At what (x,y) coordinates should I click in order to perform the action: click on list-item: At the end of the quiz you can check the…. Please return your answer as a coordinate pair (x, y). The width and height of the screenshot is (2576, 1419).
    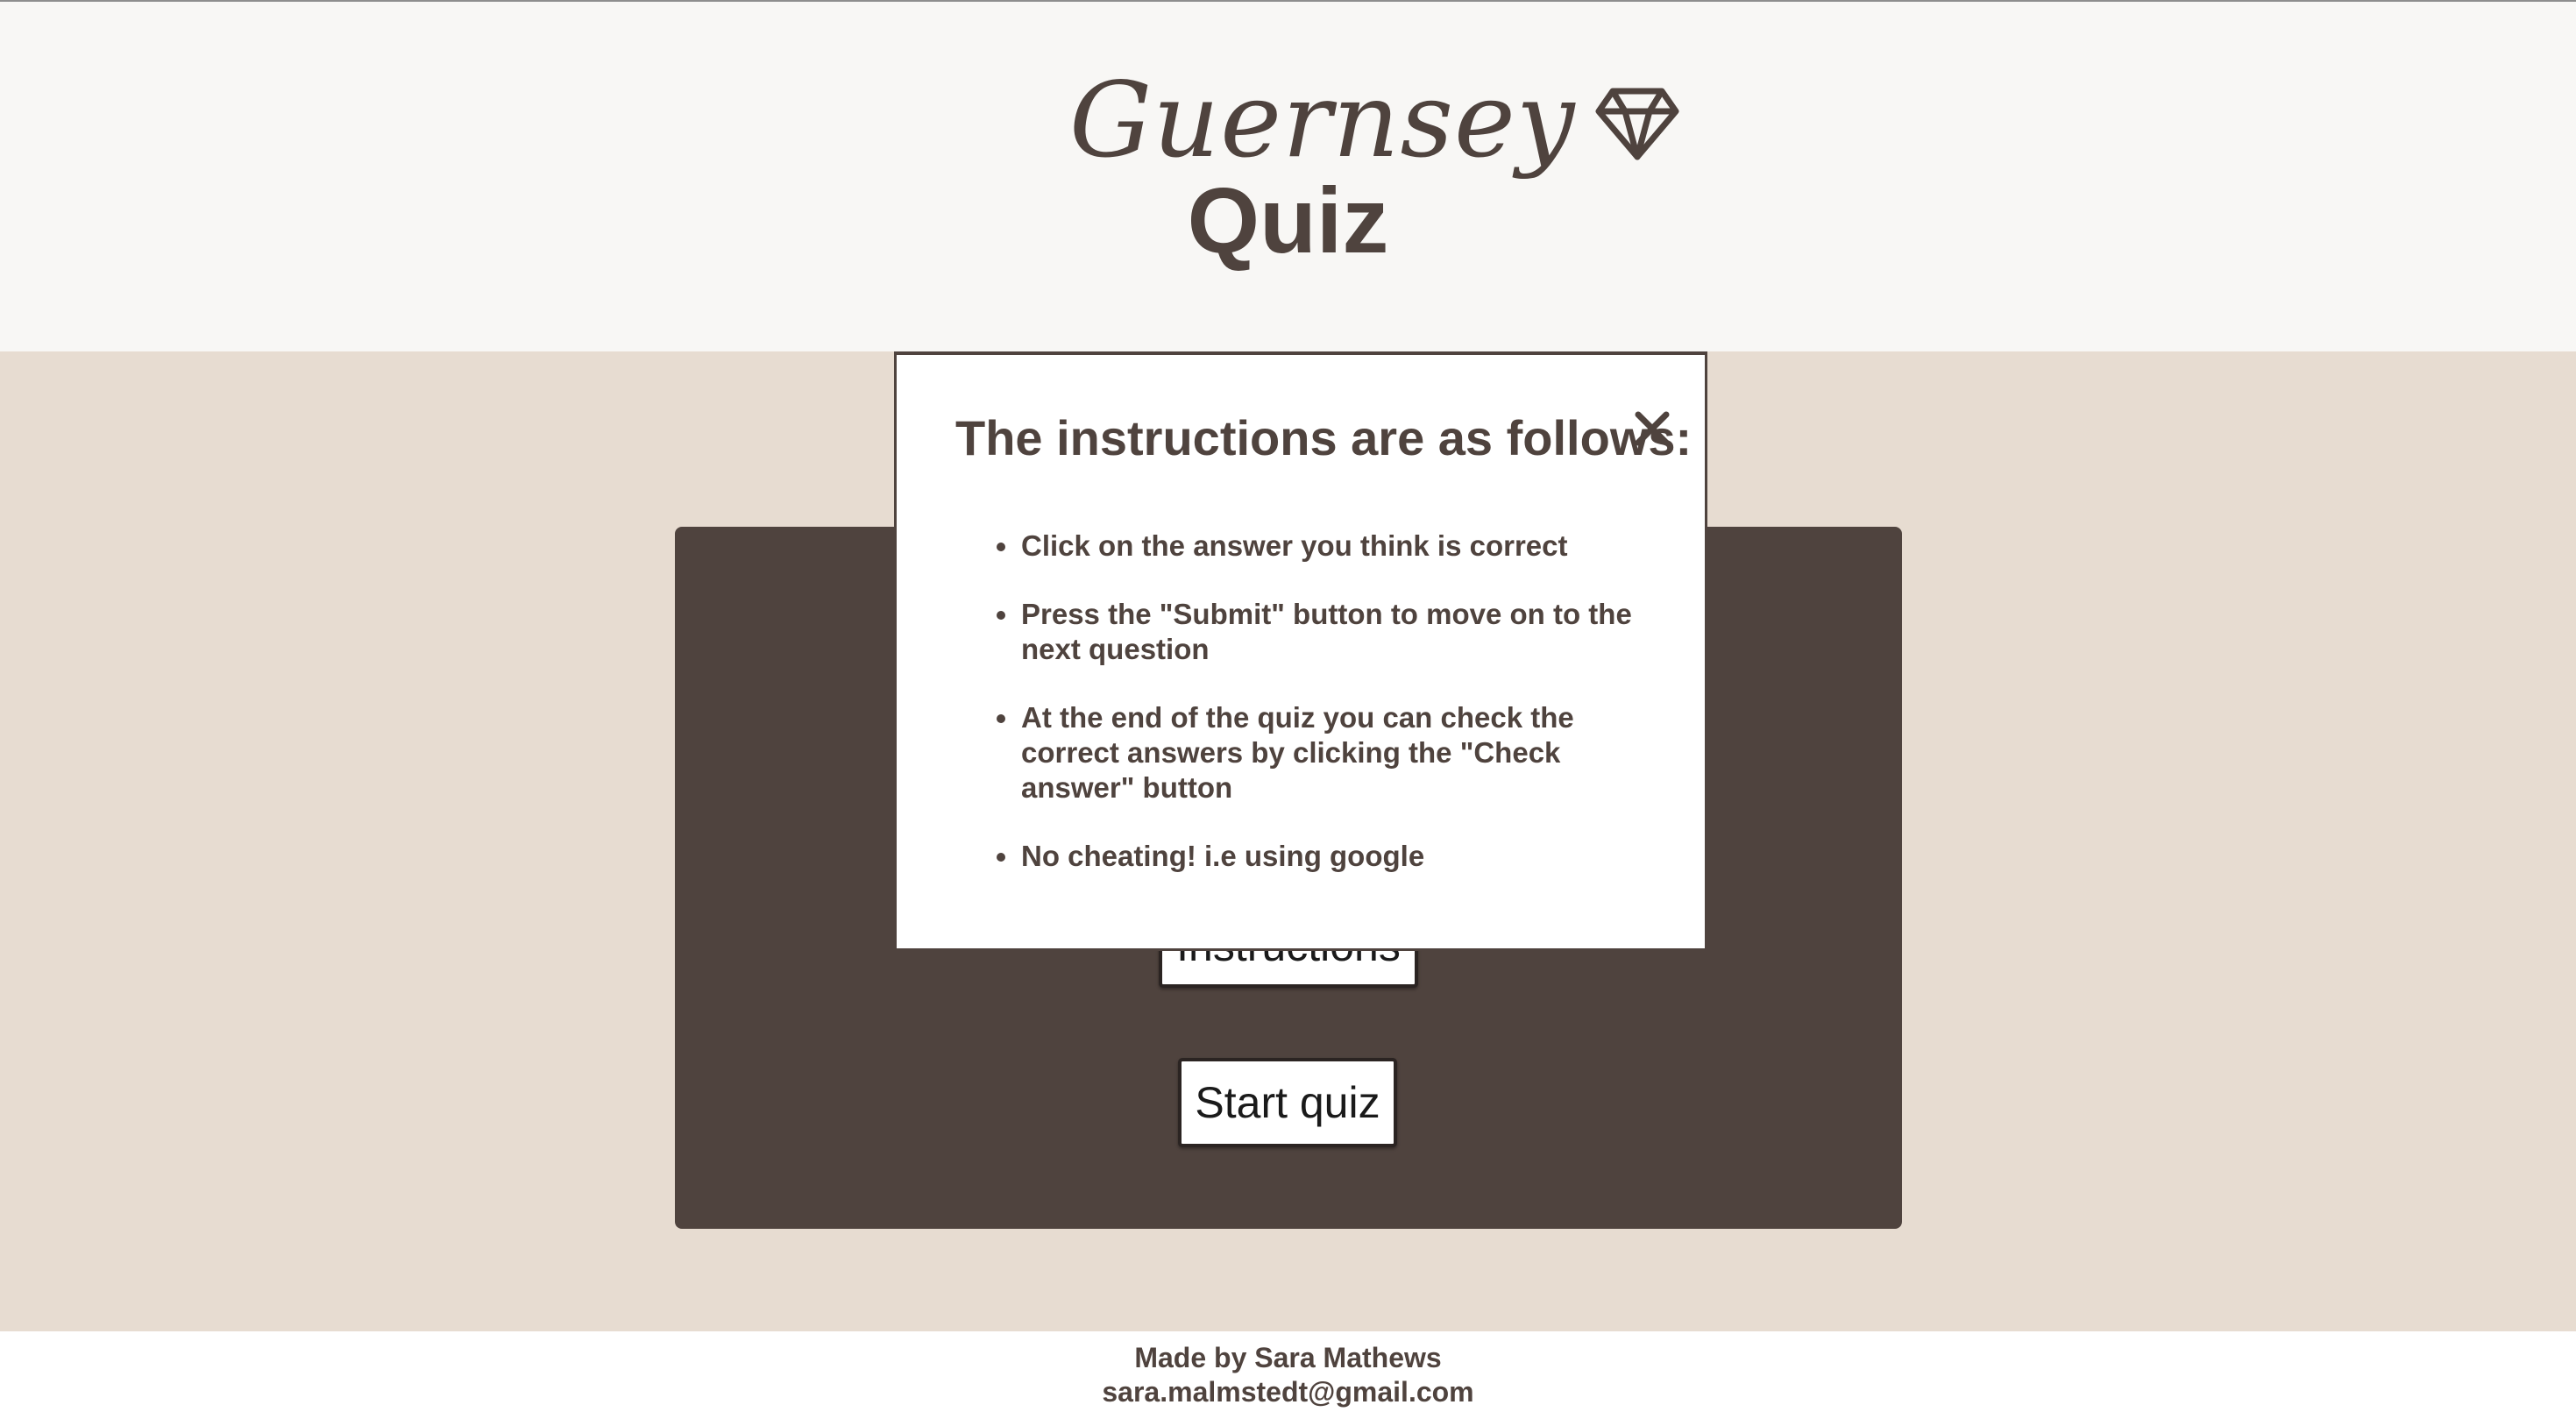
    Looking at the image, I should click on (1322, 752).